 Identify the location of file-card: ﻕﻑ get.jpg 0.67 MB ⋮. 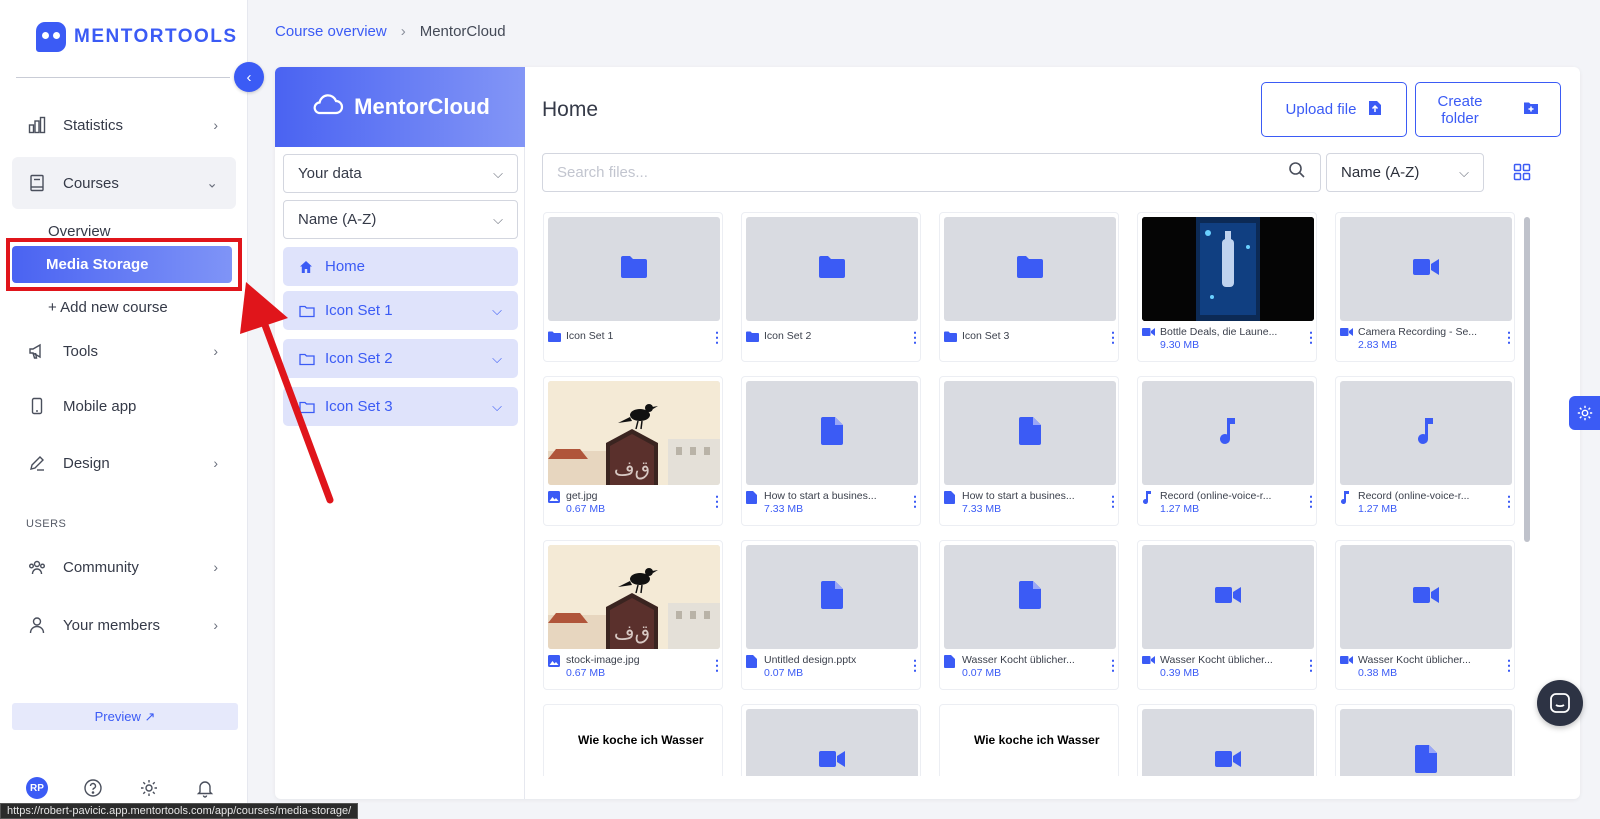
(633, 451).